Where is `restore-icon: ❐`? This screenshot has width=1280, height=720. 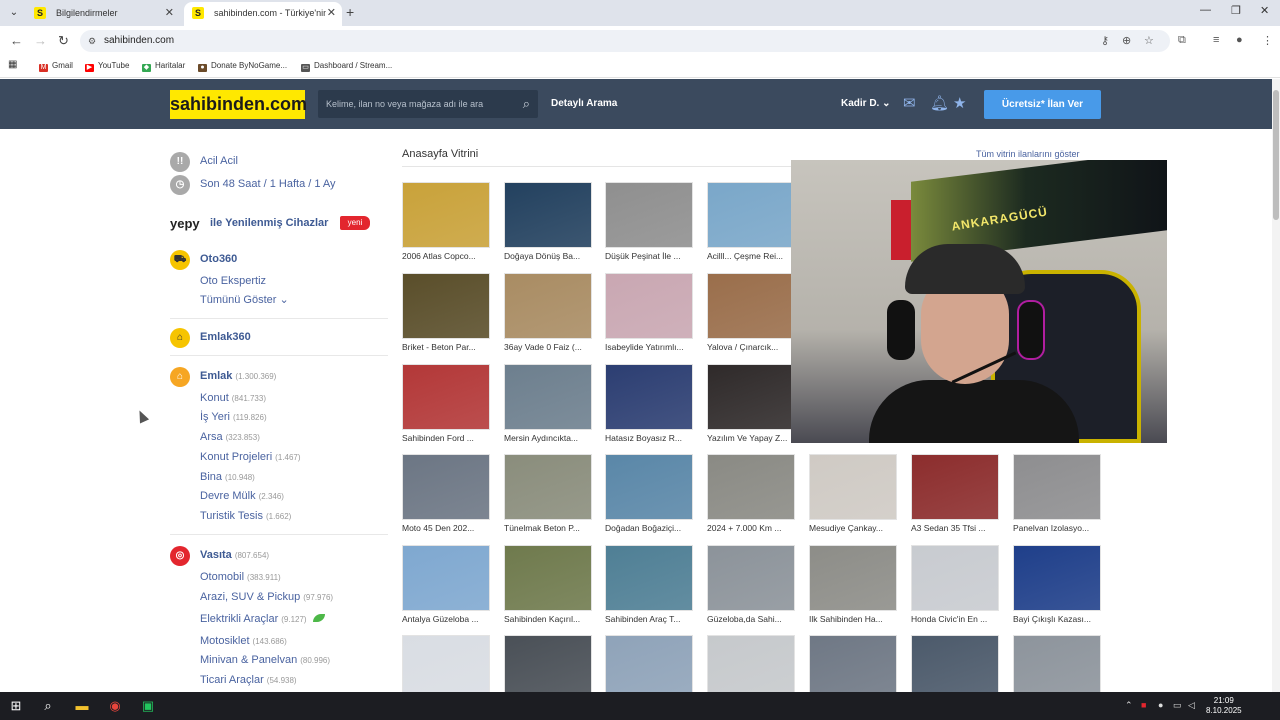
restore-icon: ❐ is located at coordinates (1236, 10).